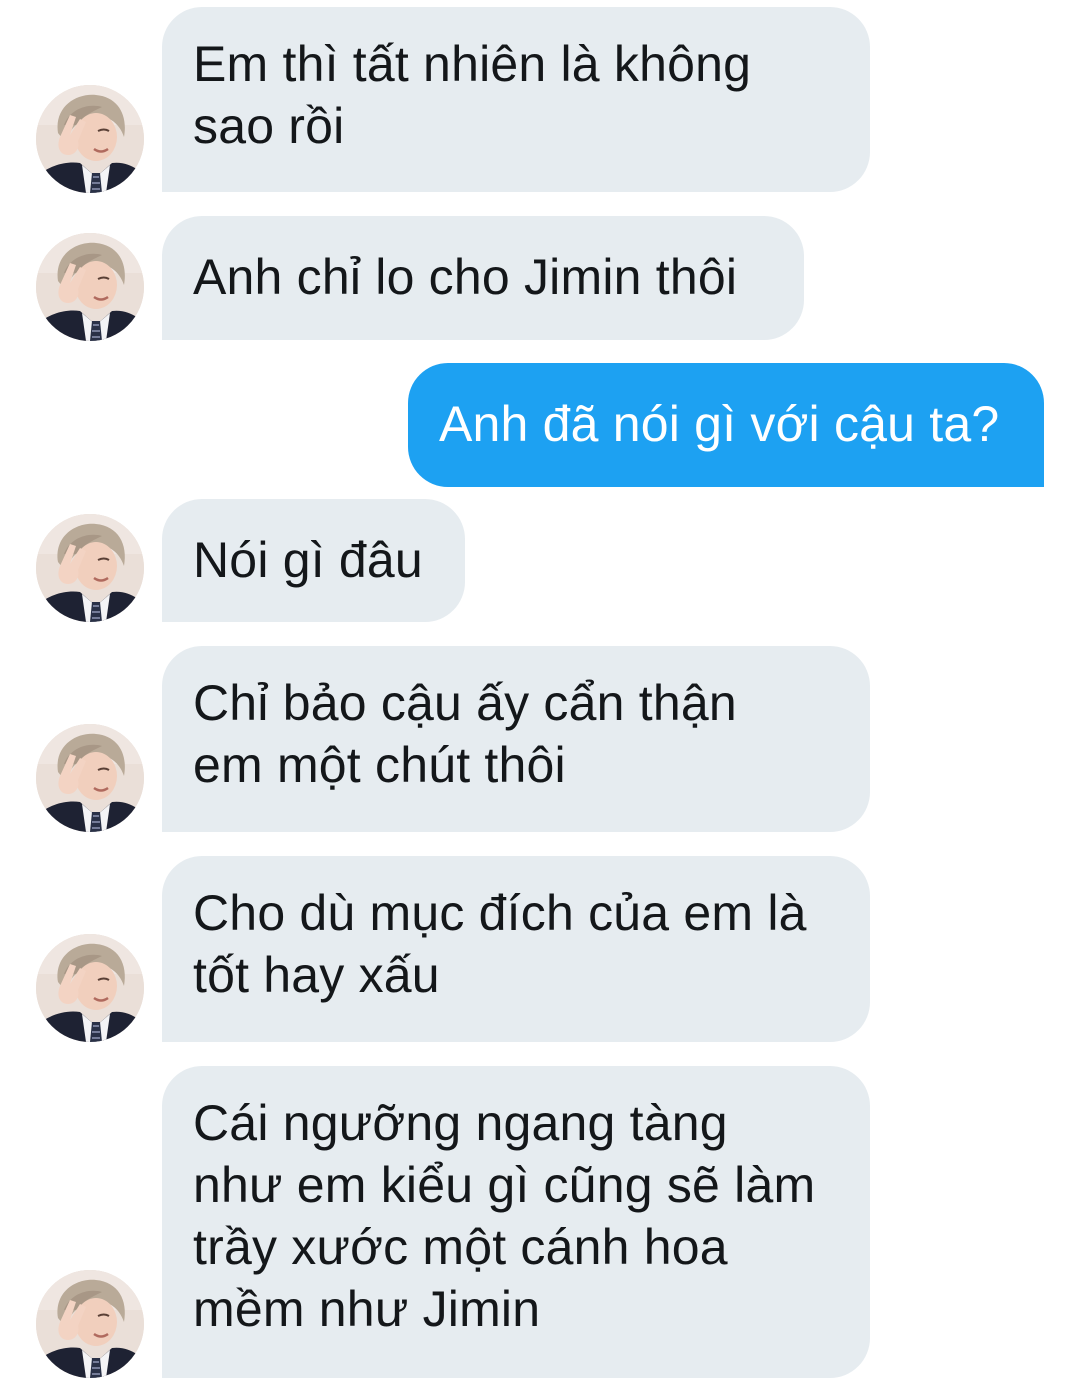 Image resolution: width=1080 pixels, height=1384 pixels. Describe the element at coordinates (726, 425) in the screenshot. I see `outgoing-message-bubble: Anh đã nói gì với cậu ta?` at that location.